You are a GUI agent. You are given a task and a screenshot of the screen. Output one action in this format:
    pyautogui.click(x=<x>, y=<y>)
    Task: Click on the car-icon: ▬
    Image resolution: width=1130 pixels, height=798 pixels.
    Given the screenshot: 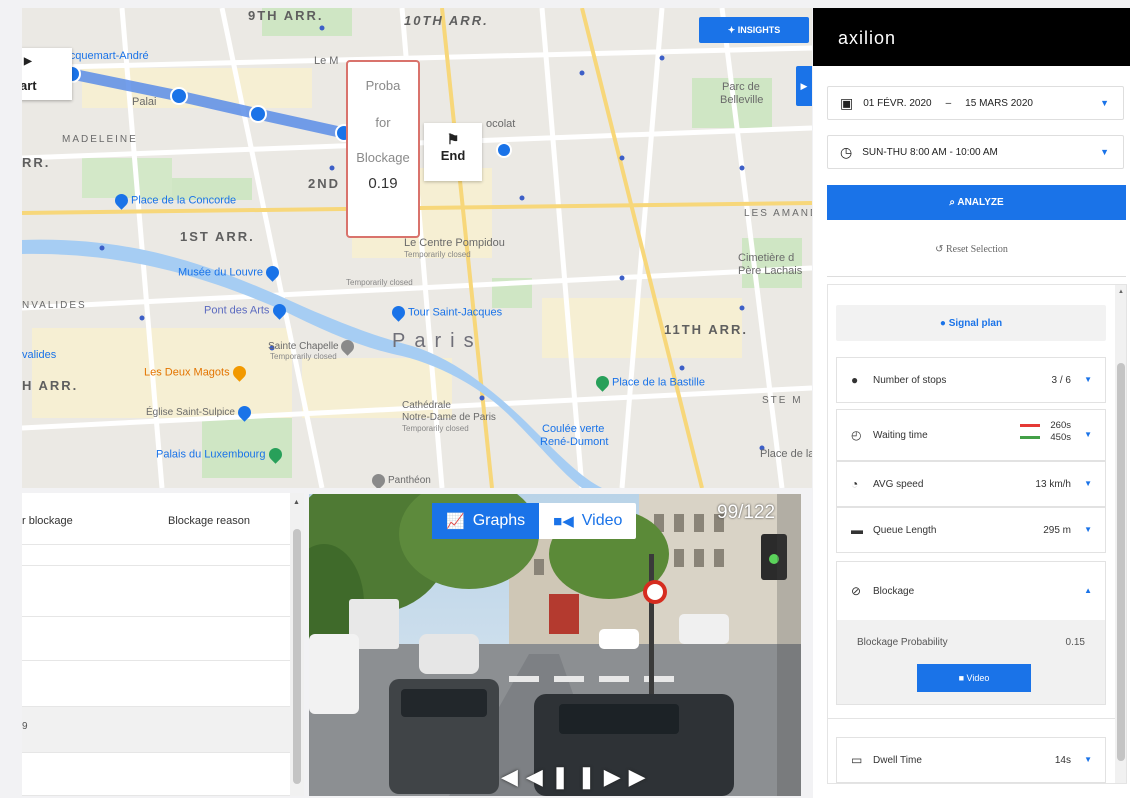 What is the action you would take?
    pyautogui.click(x=857, y=530)
    